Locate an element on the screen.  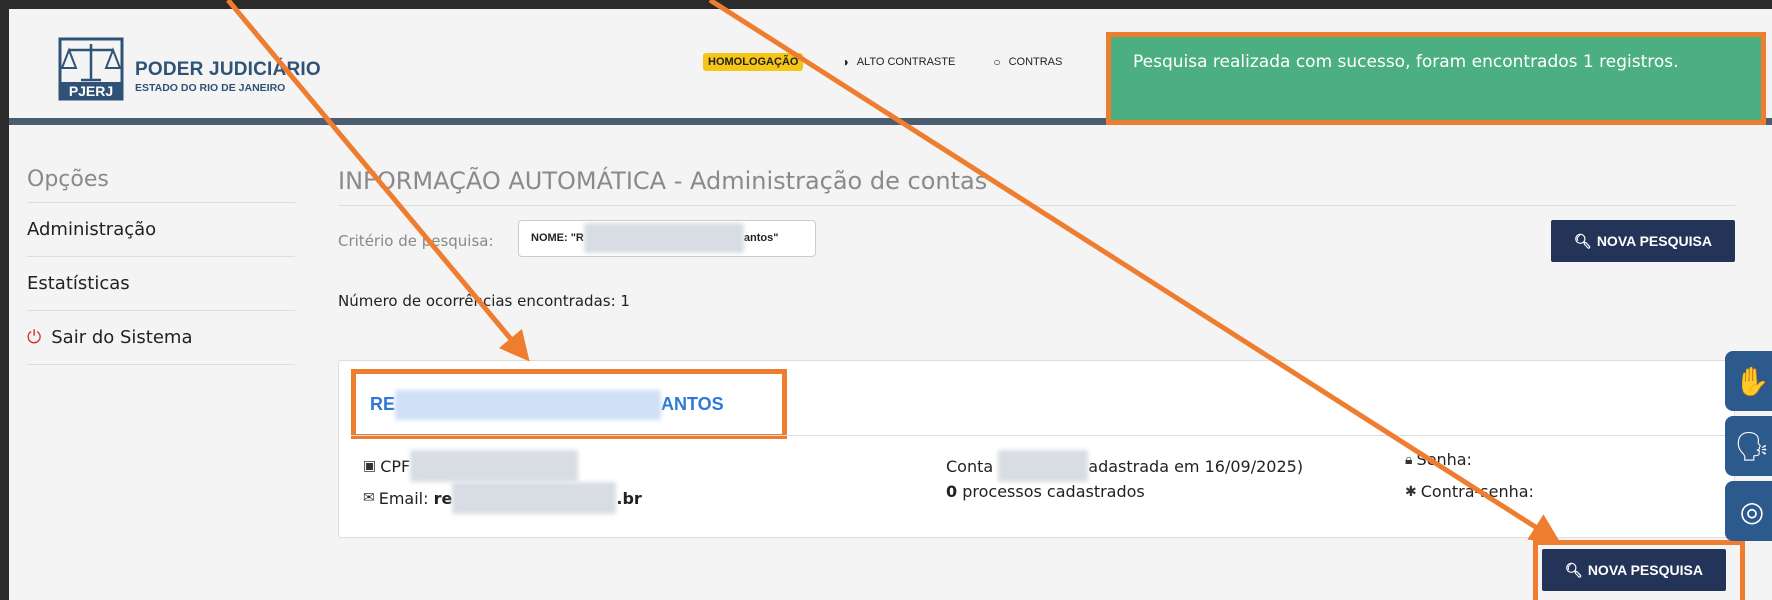
processos-field: 0 processos cadastrados is located at coordinates (1045, 491).